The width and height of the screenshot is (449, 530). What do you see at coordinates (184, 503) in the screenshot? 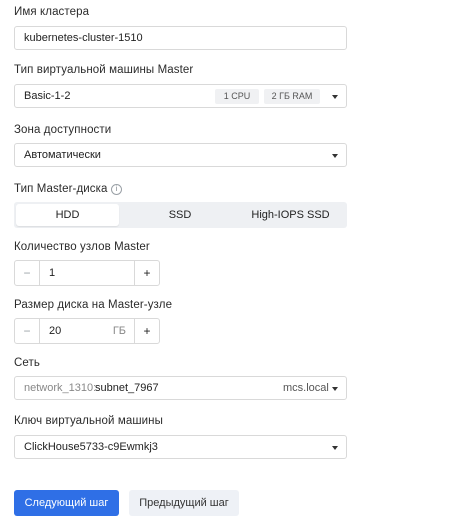
I see `previous-step-button: Предыдущий шаг` at bounding box center [184, 503].